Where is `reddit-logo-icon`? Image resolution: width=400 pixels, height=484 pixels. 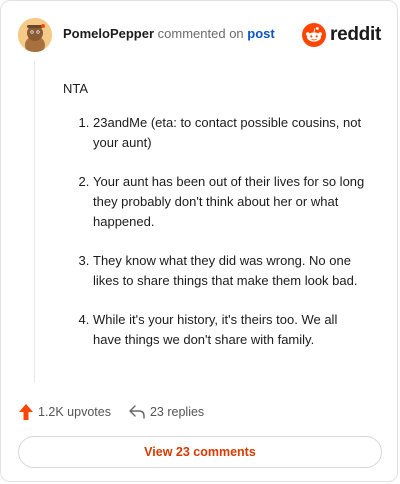
reddit-logo-icon is located at coordinates (314, 35).